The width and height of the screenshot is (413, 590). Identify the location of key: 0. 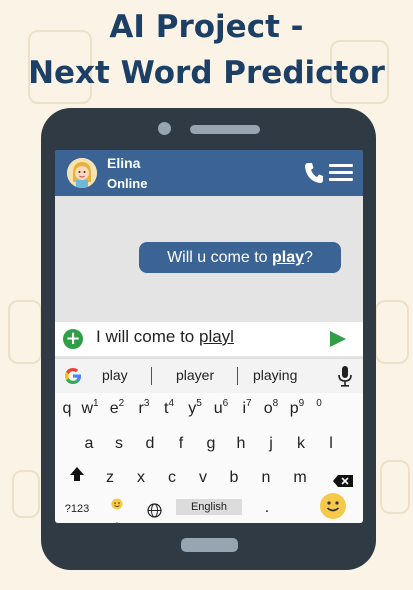
(319, 408).